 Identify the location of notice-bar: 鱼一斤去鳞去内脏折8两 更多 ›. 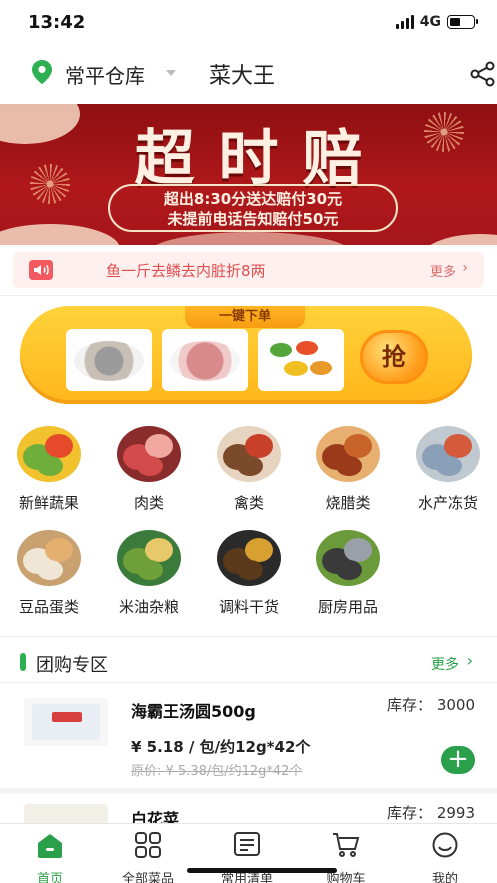
(248, 270).